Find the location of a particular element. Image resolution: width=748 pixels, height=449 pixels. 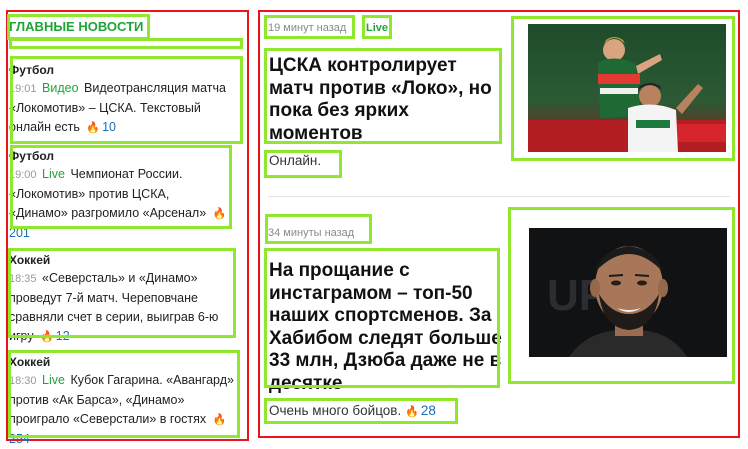

football-players-photo is located at coordinates (627, 88).